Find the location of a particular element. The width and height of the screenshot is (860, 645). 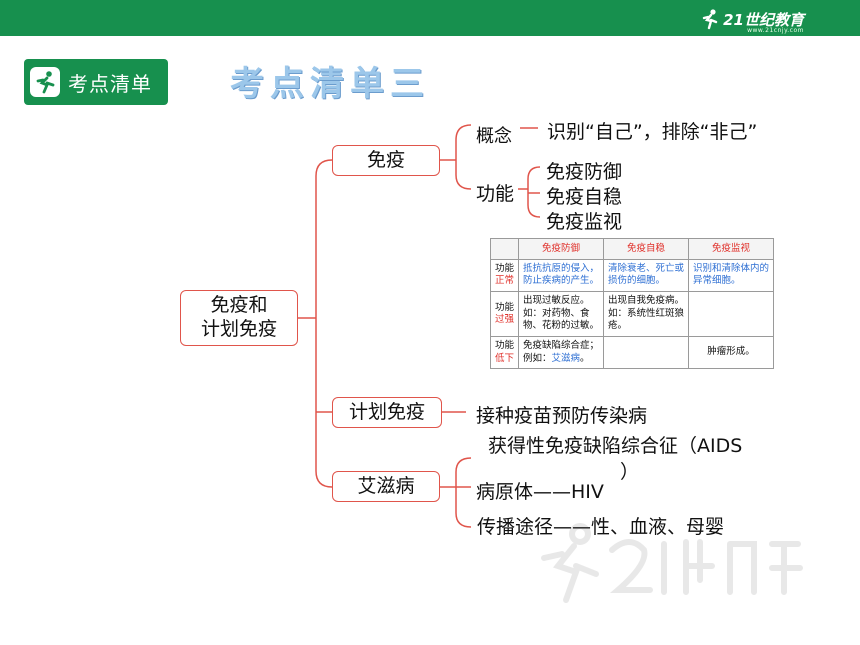

table-header-surveillance: 免疫监视 is located at coordinates (731, 249).